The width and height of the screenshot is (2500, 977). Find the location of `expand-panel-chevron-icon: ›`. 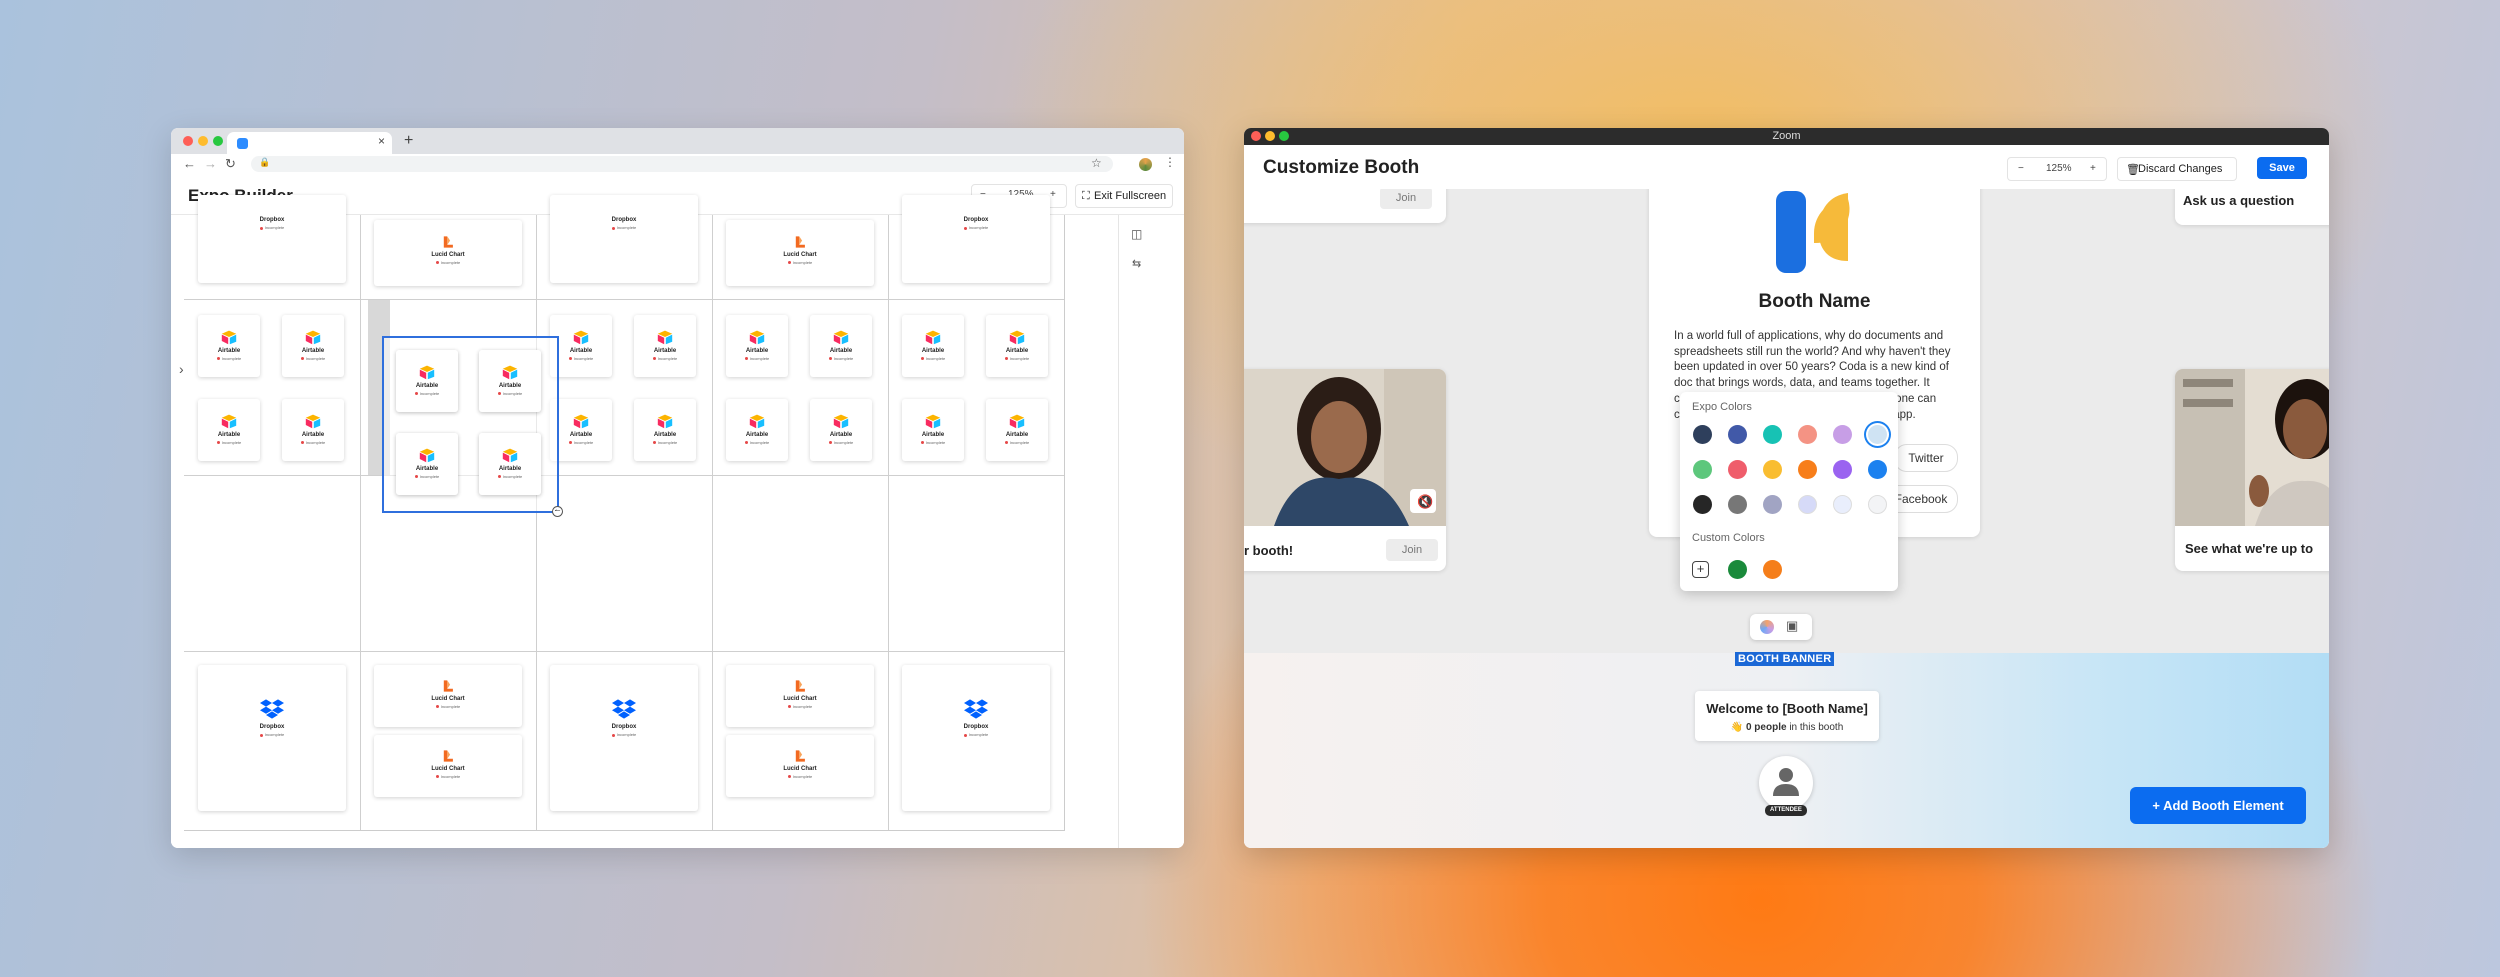

expand-panel-chevron-icon: › is located at coordinates (181, 369).